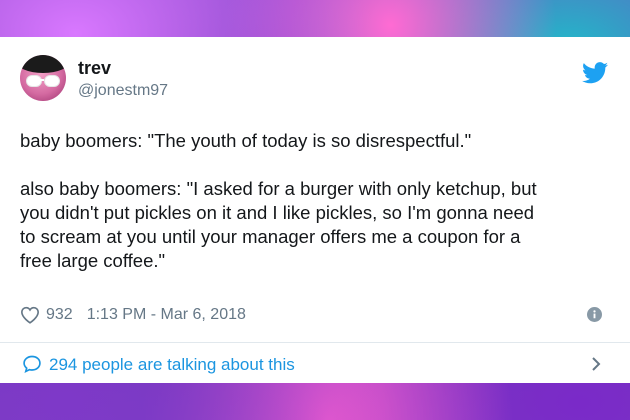  I want to click on user-handle: @jonestm97, so click(123, 91).